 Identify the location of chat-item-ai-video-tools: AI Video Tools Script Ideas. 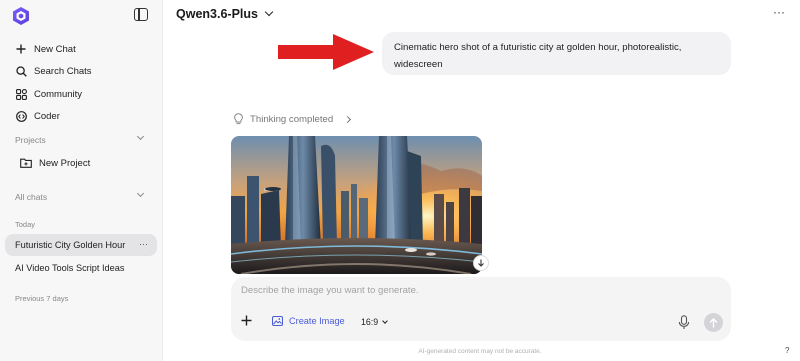
(81, 268).